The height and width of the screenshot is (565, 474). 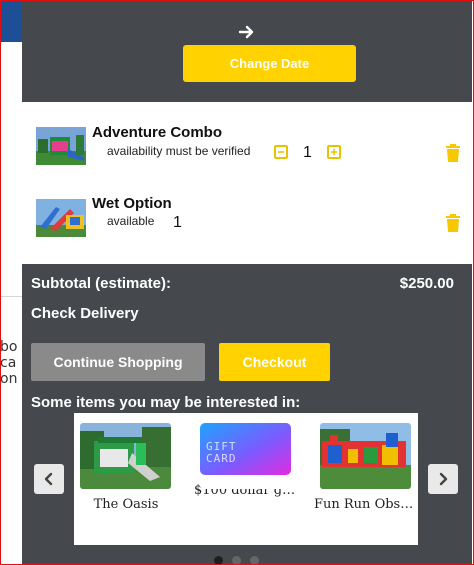 I want to click on gift-card-image: GIFT CARD, so click(x=245, y=456).